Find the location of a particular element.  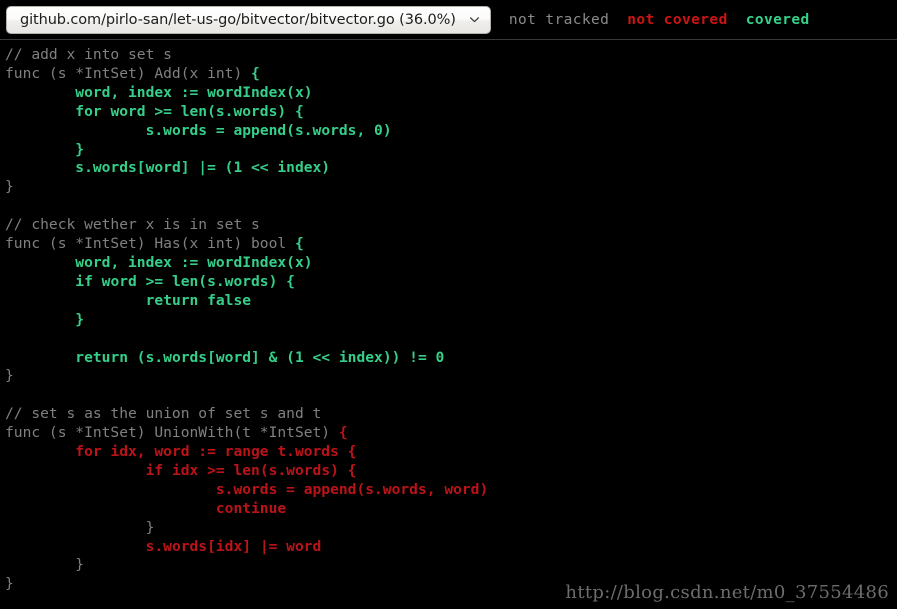

code-line: // set s as the union of set s and t is located at coordinates (163, 413).